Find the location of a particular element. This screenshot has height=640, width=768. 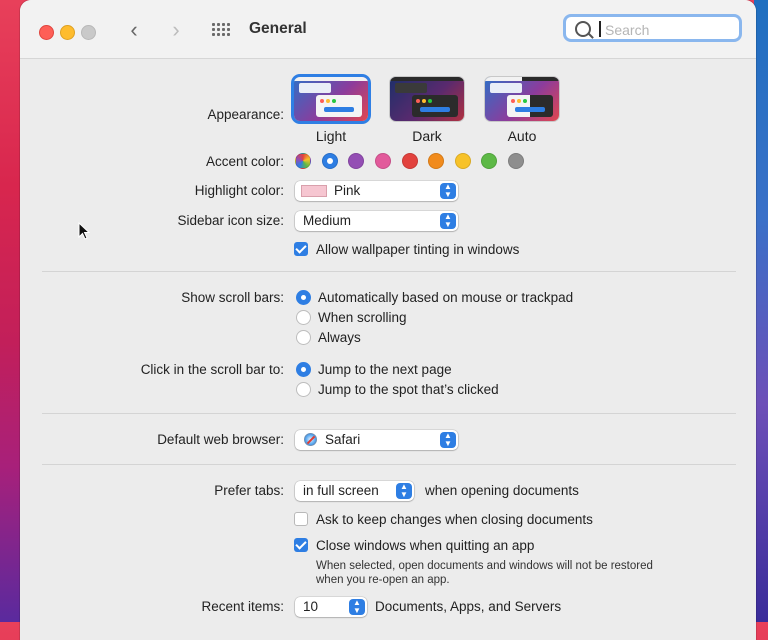

accent-color-label: Accent color: is located at coordinates (244, 161).